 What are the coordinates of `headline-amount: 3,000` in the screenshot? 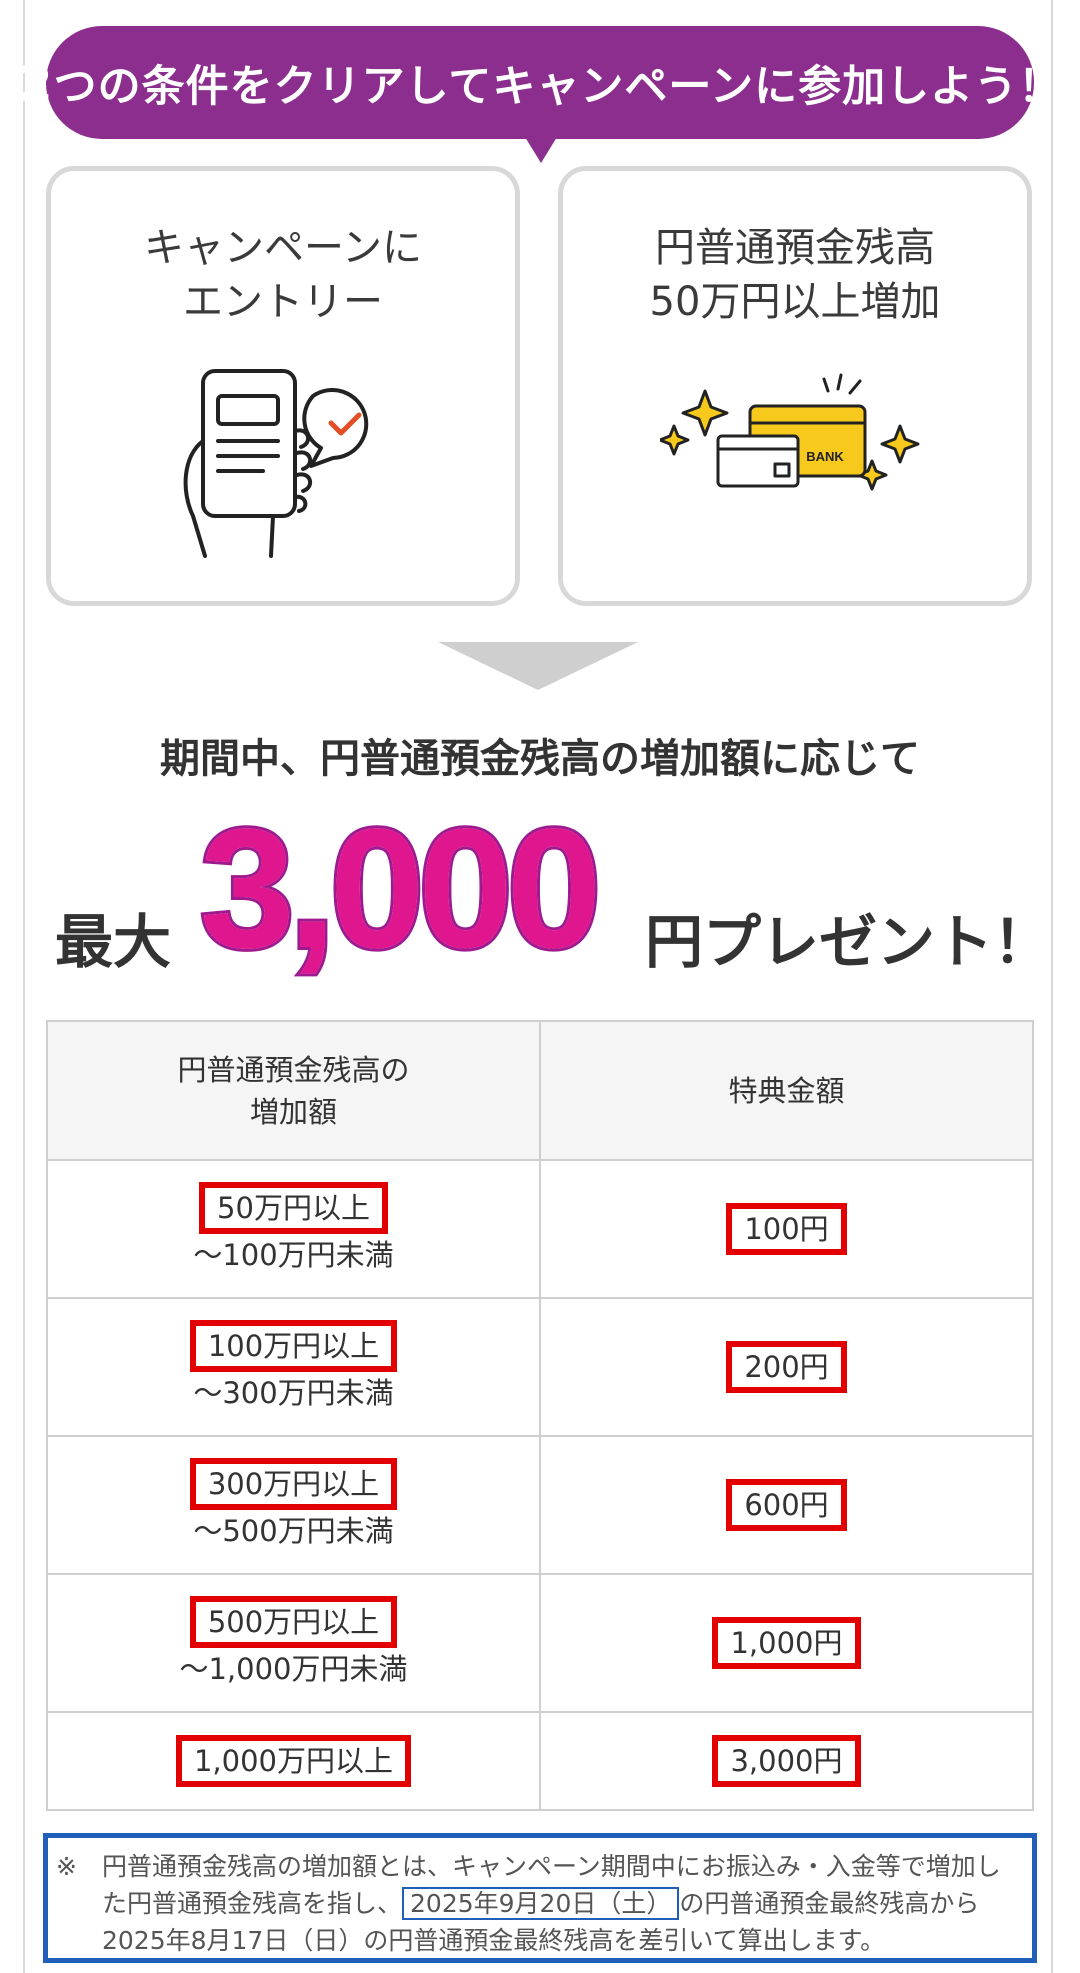 It's located at (400, 889).